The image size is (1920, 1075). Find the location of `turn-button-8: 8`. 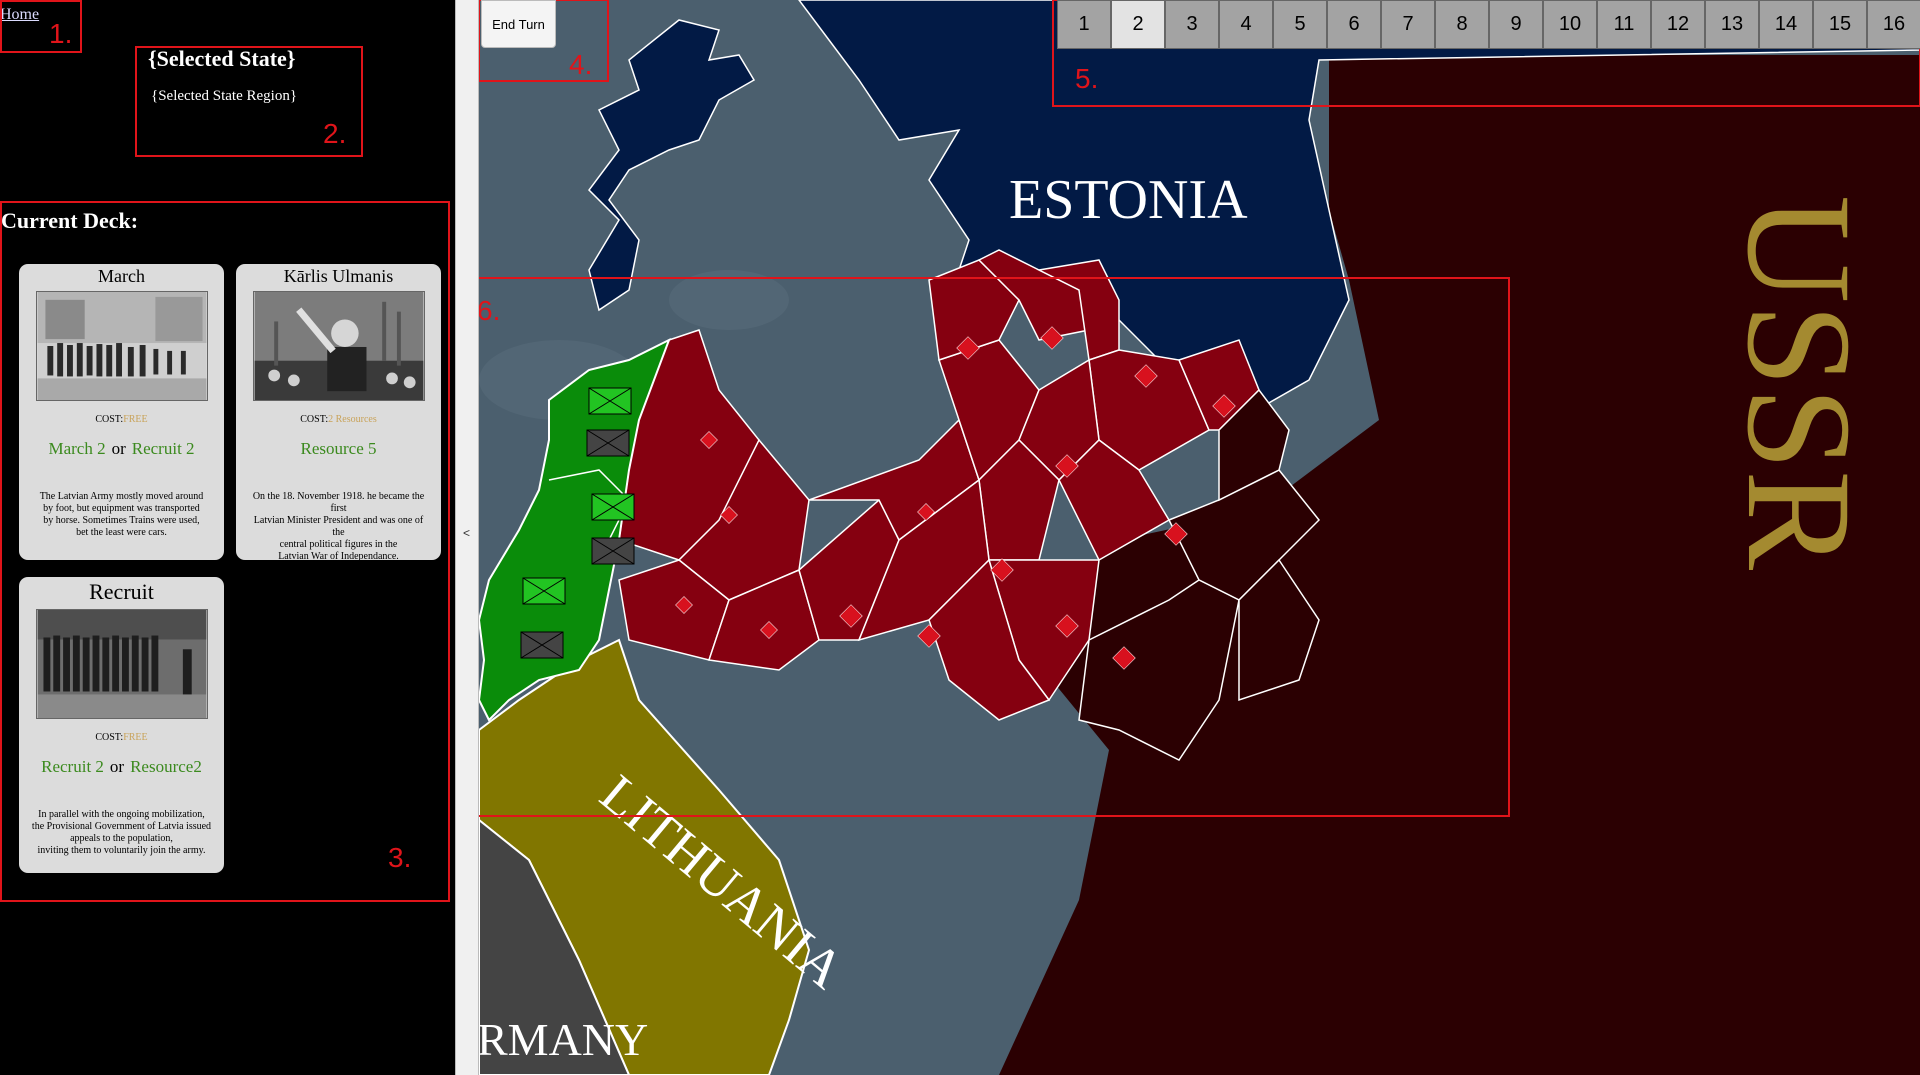

turn-button-8: 8 is located at coordinates (1462, 24).